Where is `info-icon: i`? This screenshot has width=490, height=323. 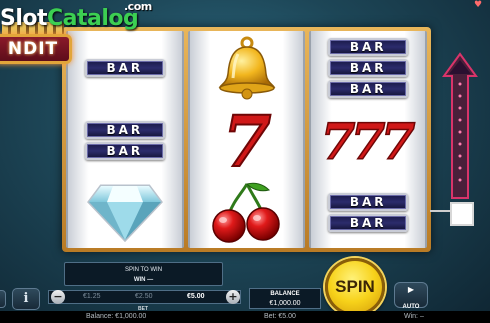
info-icon: i is located at coordinates (26, 298).